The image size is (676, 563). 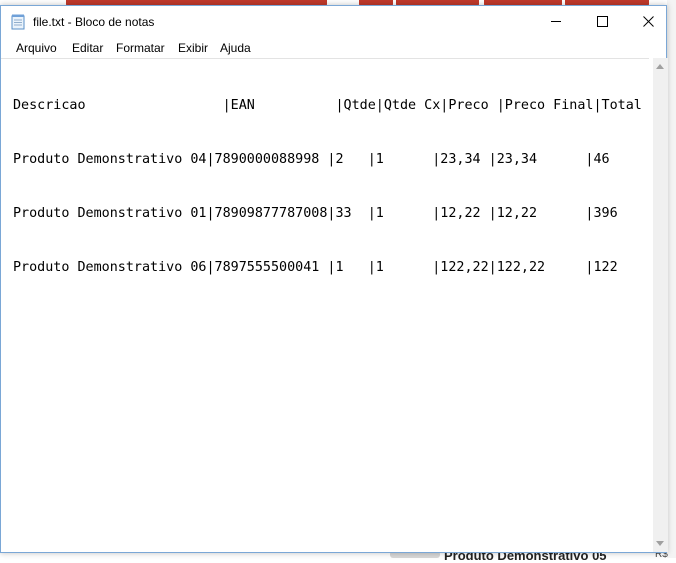 I want to click on menu-formatar: Formatar, so click(x=140, y=48).